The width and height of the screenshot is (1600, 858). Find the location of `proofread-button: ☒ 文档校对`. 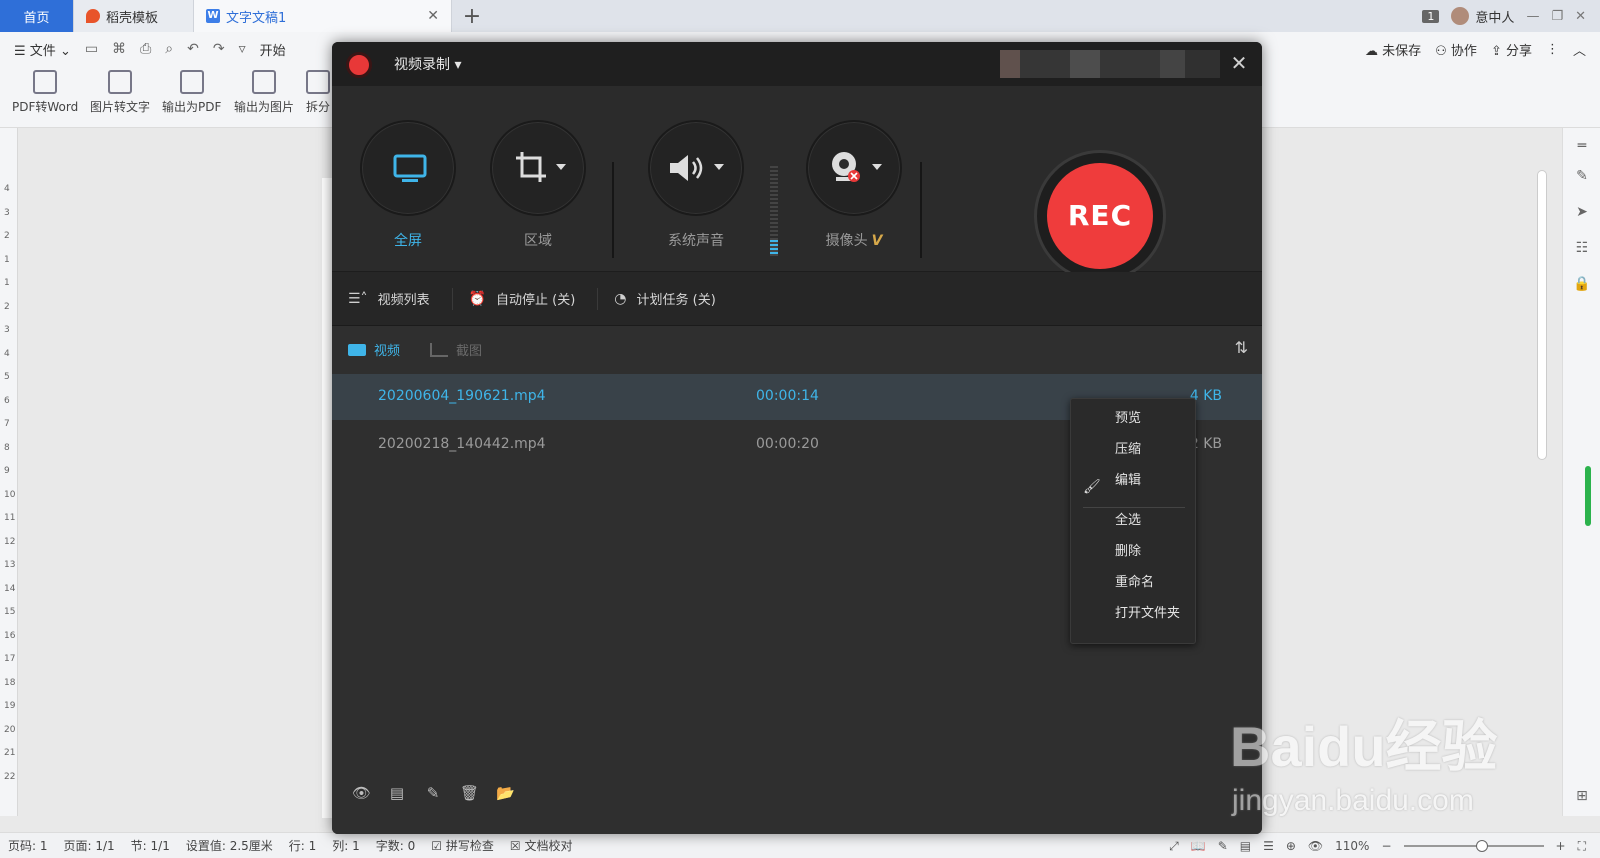

proofread-button: ☒ 文档校对 is located at coordinates (541, 845).